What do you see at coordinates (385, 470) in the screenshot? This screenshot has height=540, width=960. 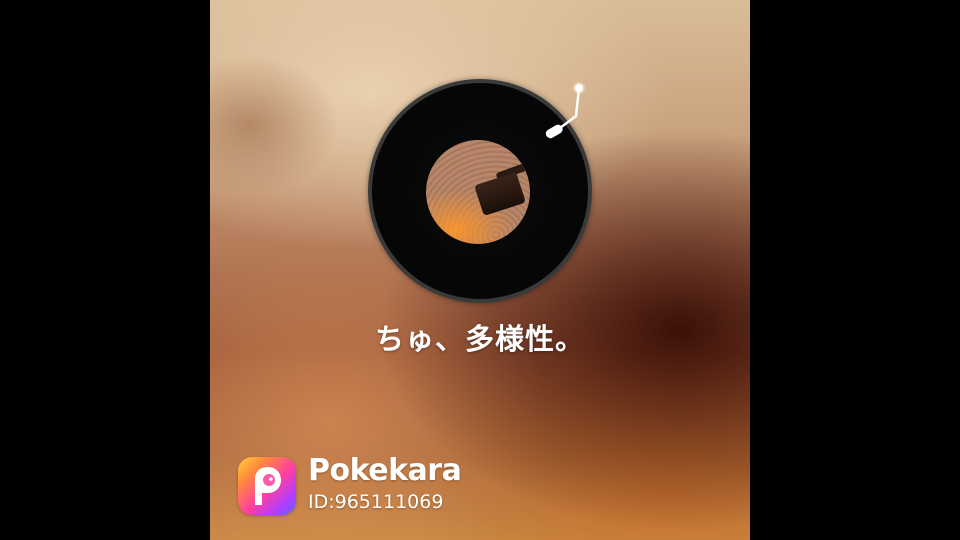 I see `brand-name: Pokekara` at bounding box center [385, 470].